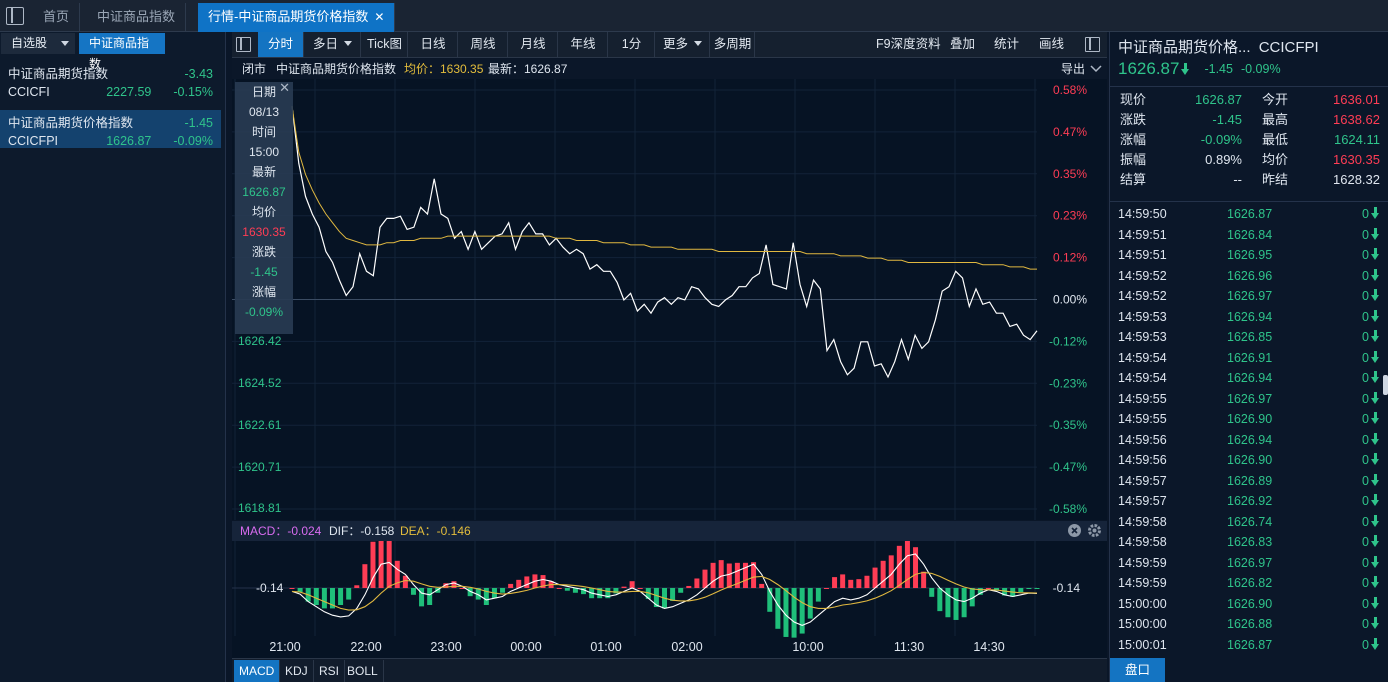 The height and width of the screenshot is (682, 1388). I want to click on tab-1min: 1分, so click(632, 44).